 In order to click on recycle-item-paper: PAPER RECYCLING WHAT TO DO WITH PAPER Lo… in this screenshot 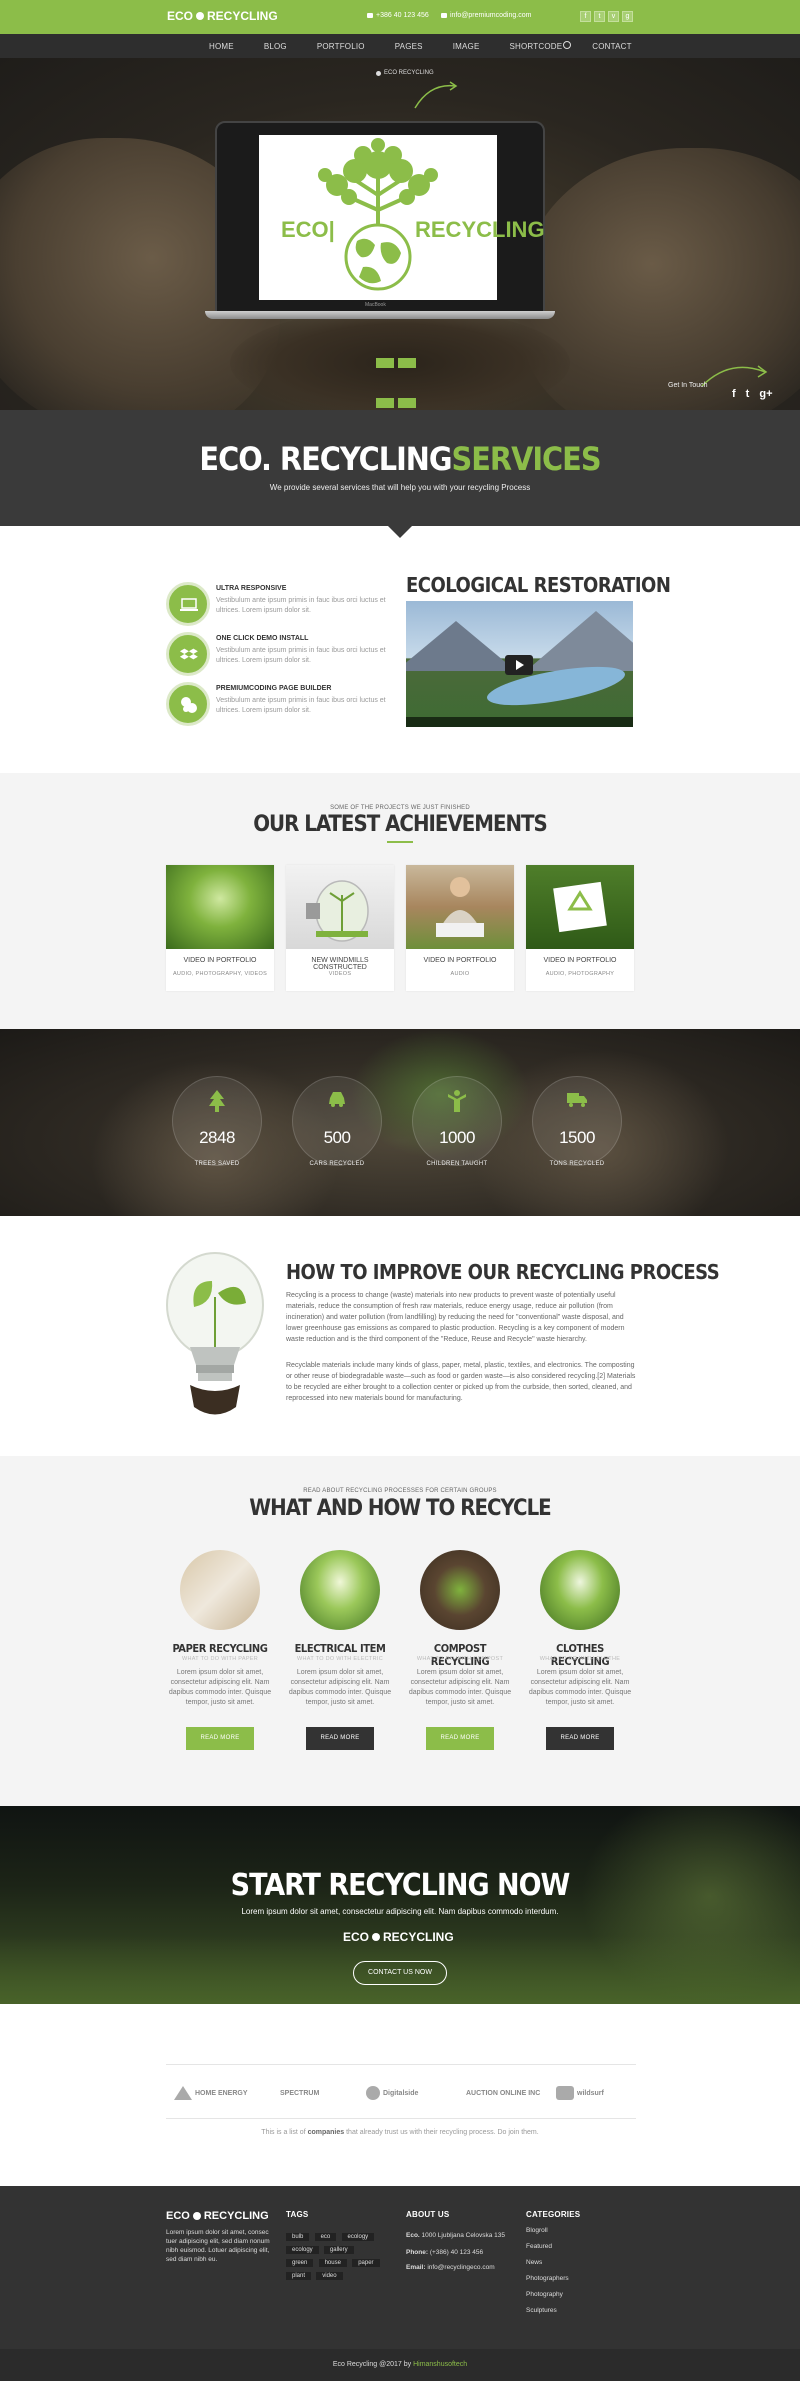, I will do `click(220, 1655)`.